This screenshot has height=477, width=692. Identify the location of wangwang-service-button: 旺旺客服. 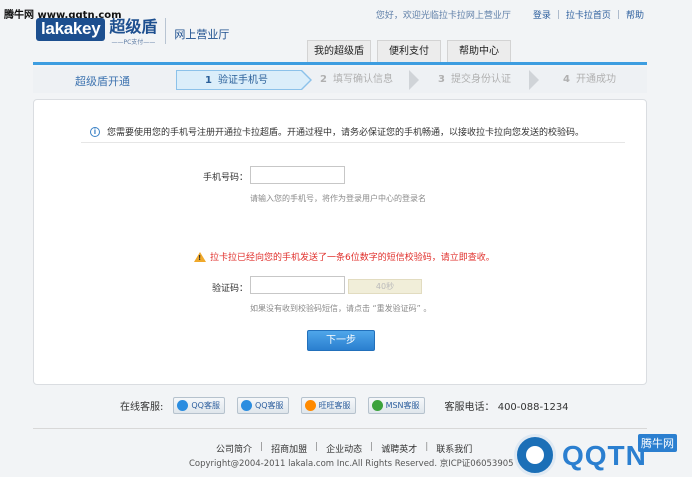
(328, 405).